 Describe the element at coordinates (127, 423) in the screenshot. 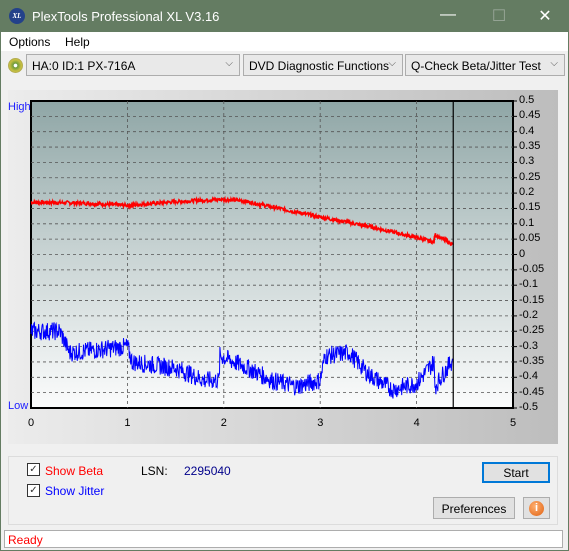

I see `x-tick-label: 1` at that location.